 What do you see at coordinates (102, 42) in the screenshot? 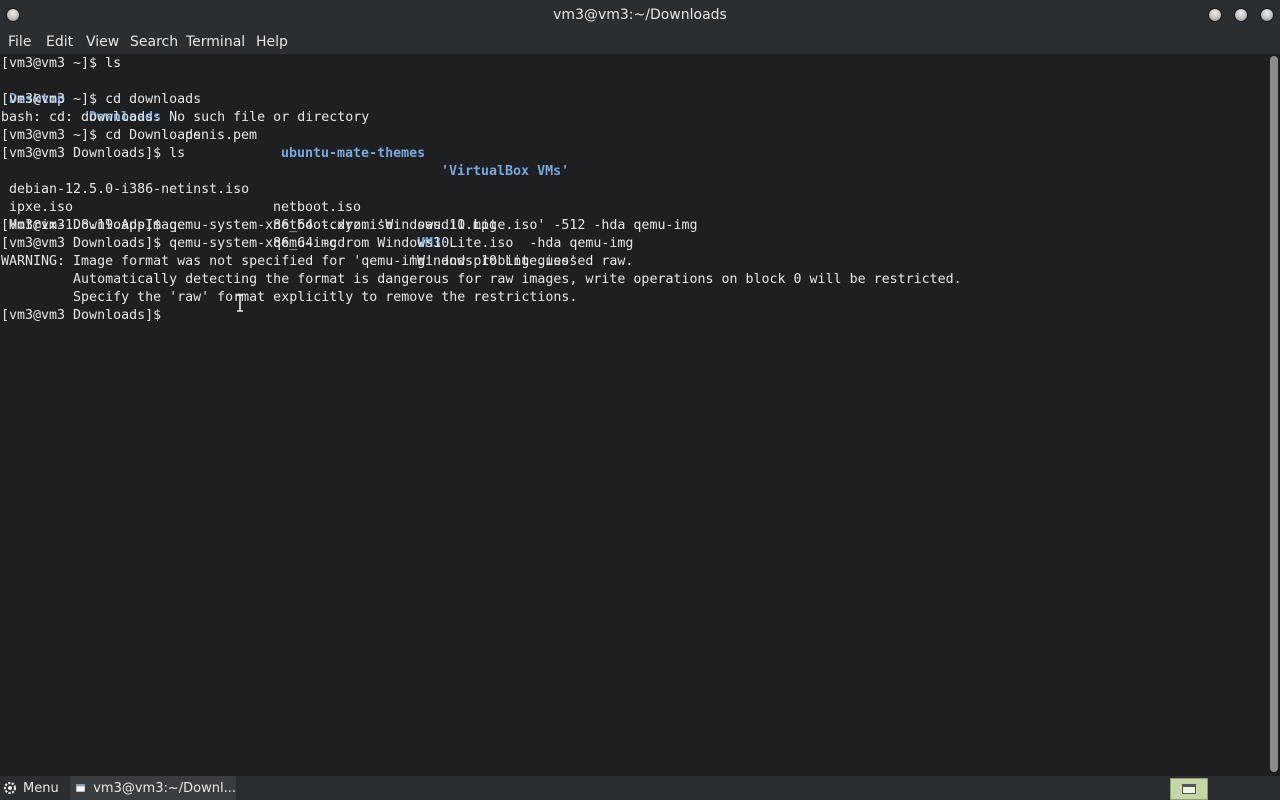
I see `menu-view: View` at bounding box center [102, 42].